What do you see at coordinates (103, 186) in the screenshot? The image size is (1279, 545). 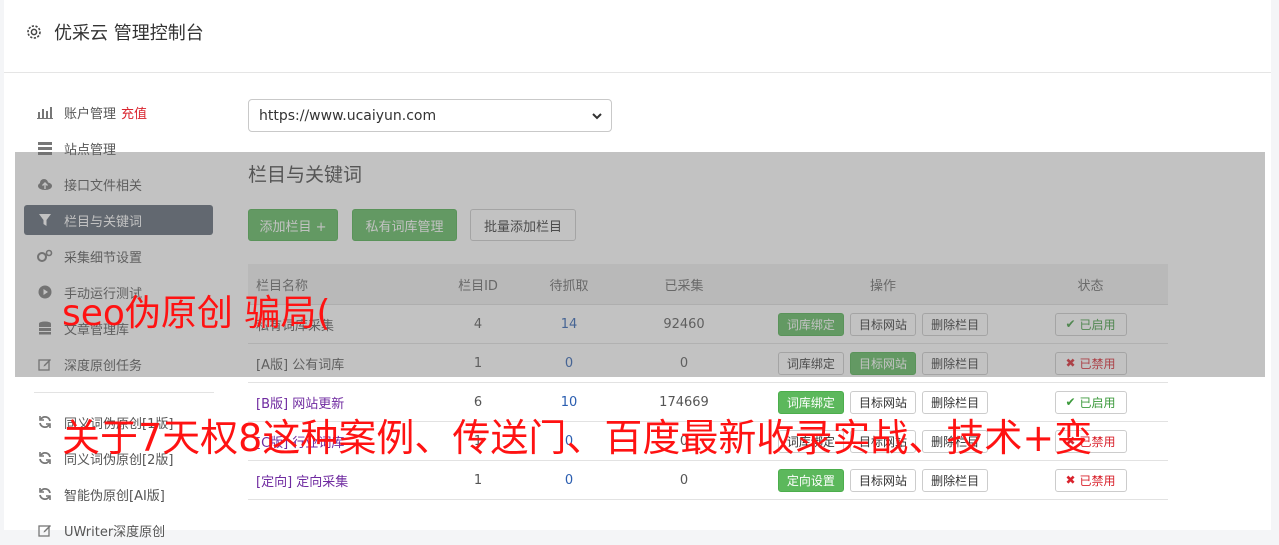 I see `sidebar-item-label: 接口文件相关` at bounding box center [103, 186].